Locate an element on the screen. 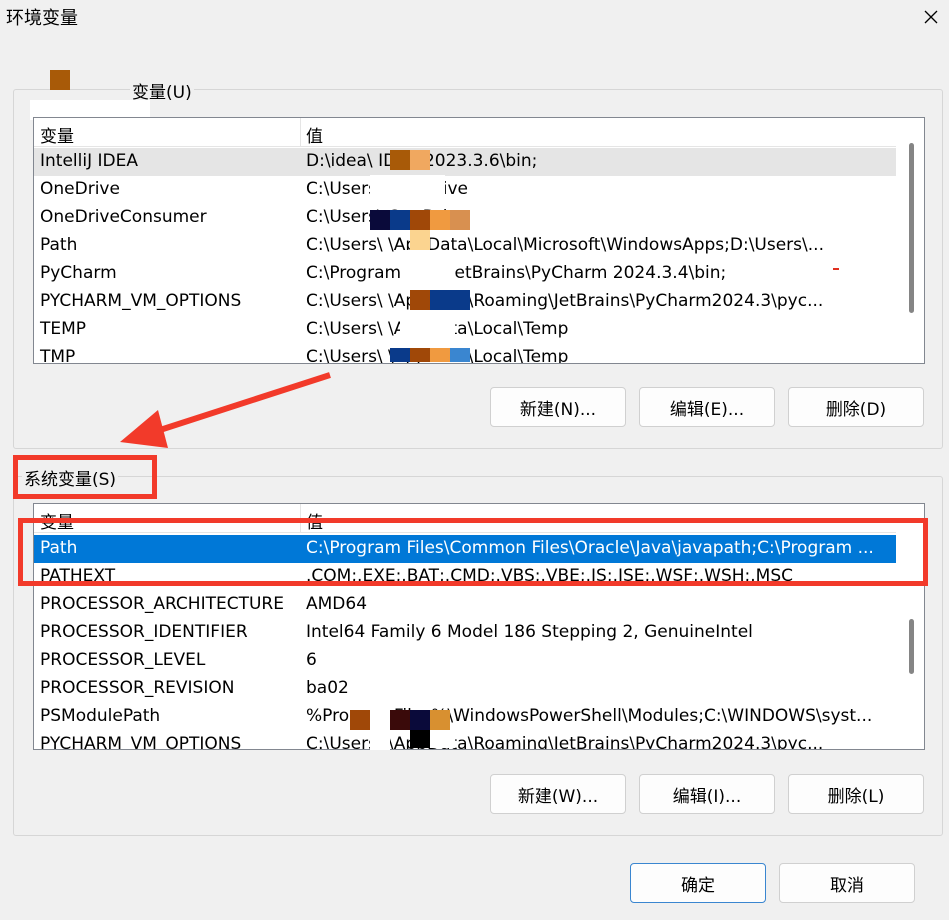 This screenshot has height=920, width=949. annotation-arrow-icon is located at coordinates (225, 410).